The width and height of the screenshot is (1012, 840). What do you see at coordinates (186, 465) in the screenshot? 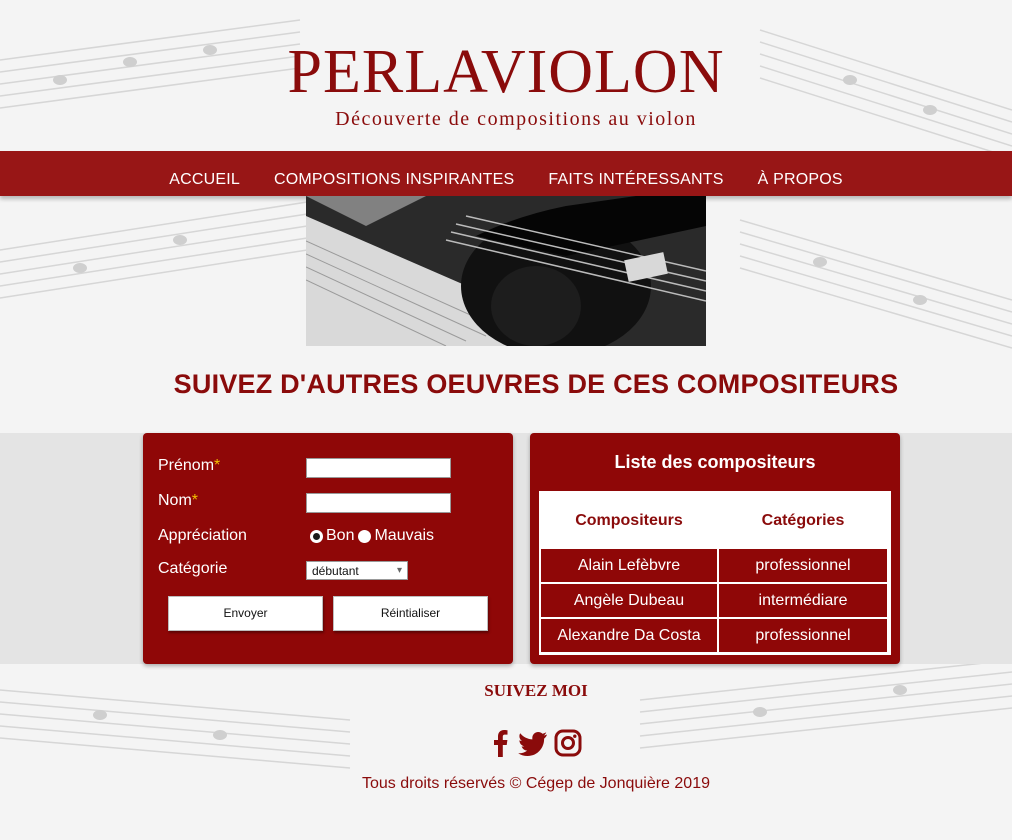
I see `prenom-label: Prénom` at bounding box center [186, 465].